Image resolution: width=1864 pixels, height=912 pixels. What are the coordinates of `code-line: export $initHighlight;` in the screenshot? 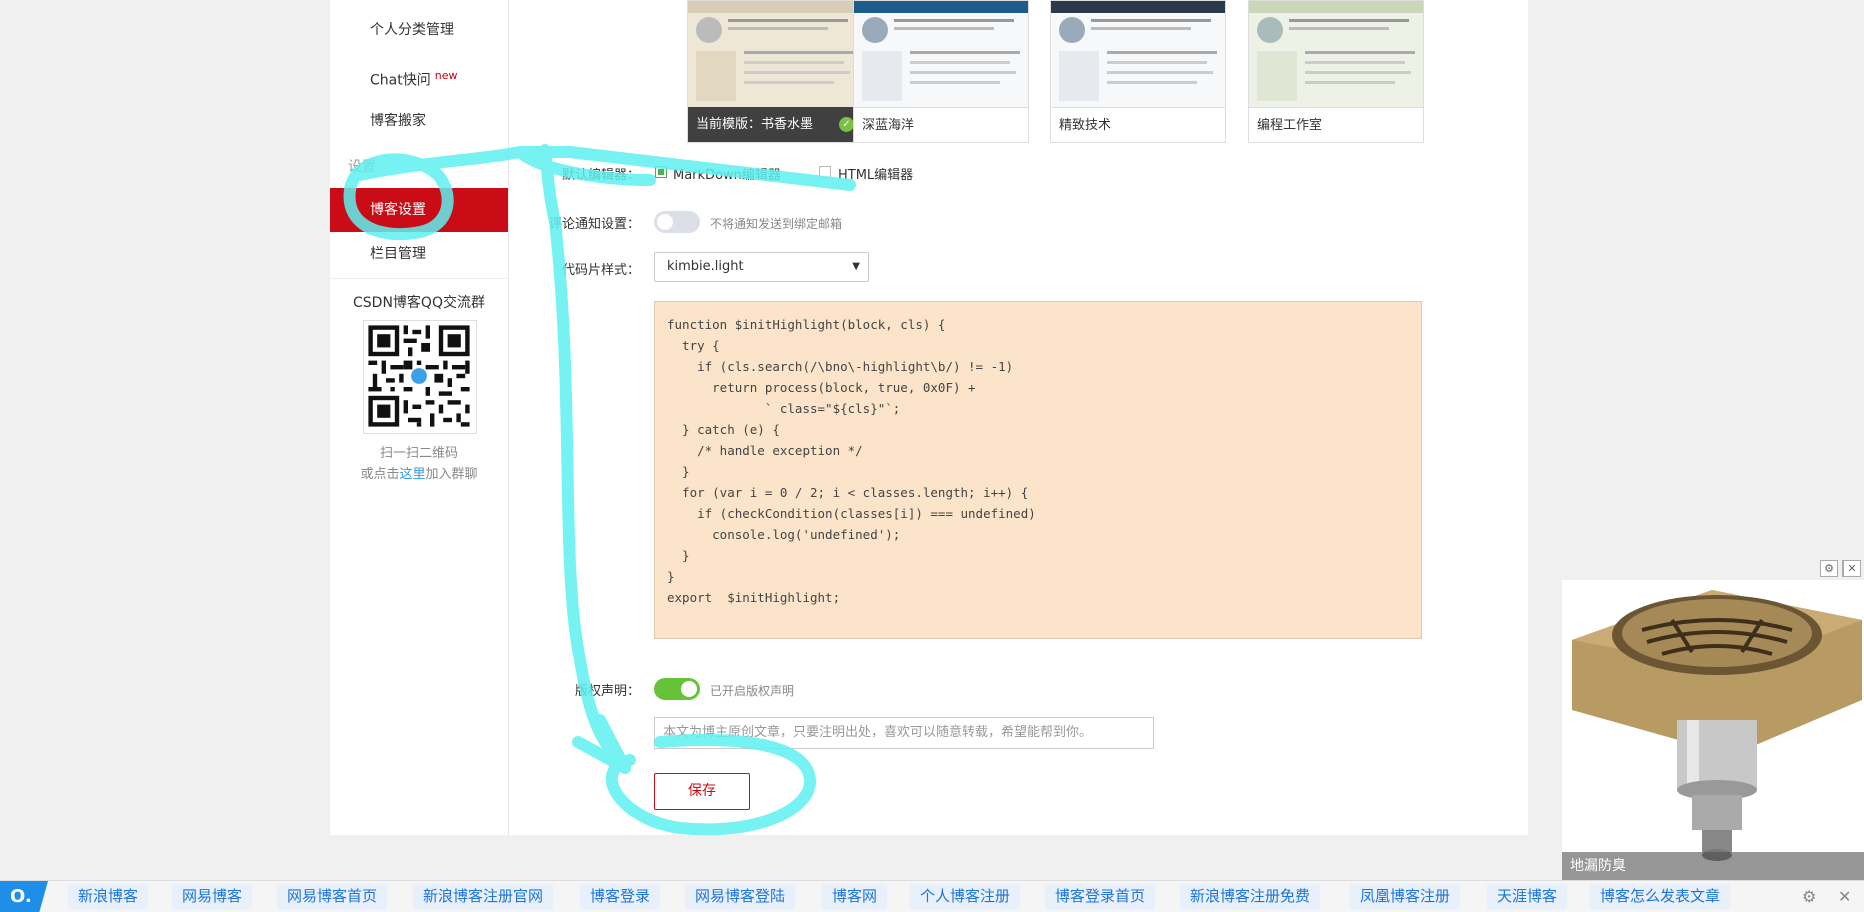 It's located at (754, 597).